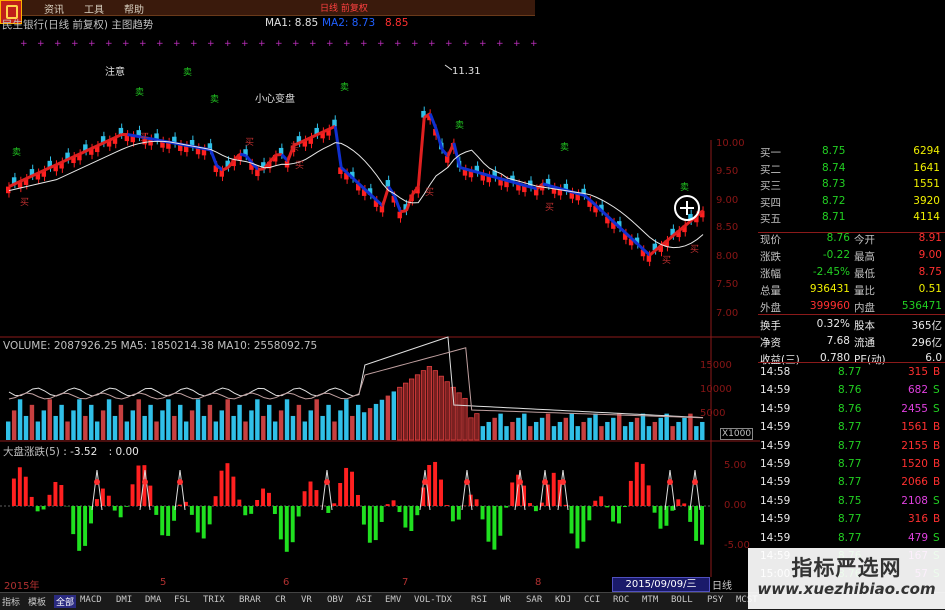 The width and height of the screenshot is (945, 610). What do you see at coordinates (621, 600) in the screenshot?
I see `tab-roc: ROC` at bounding box center [621, 600].